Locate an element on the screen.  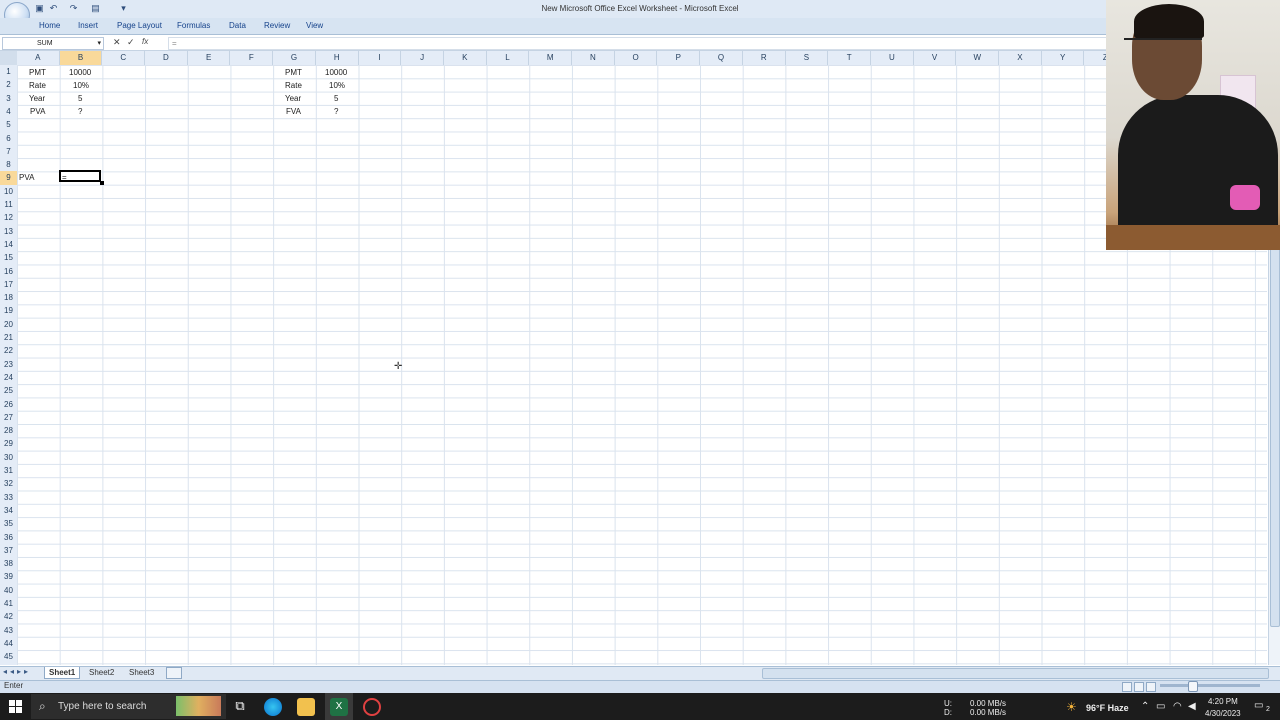
column-header-m: M is located at coordinates (551, 58).